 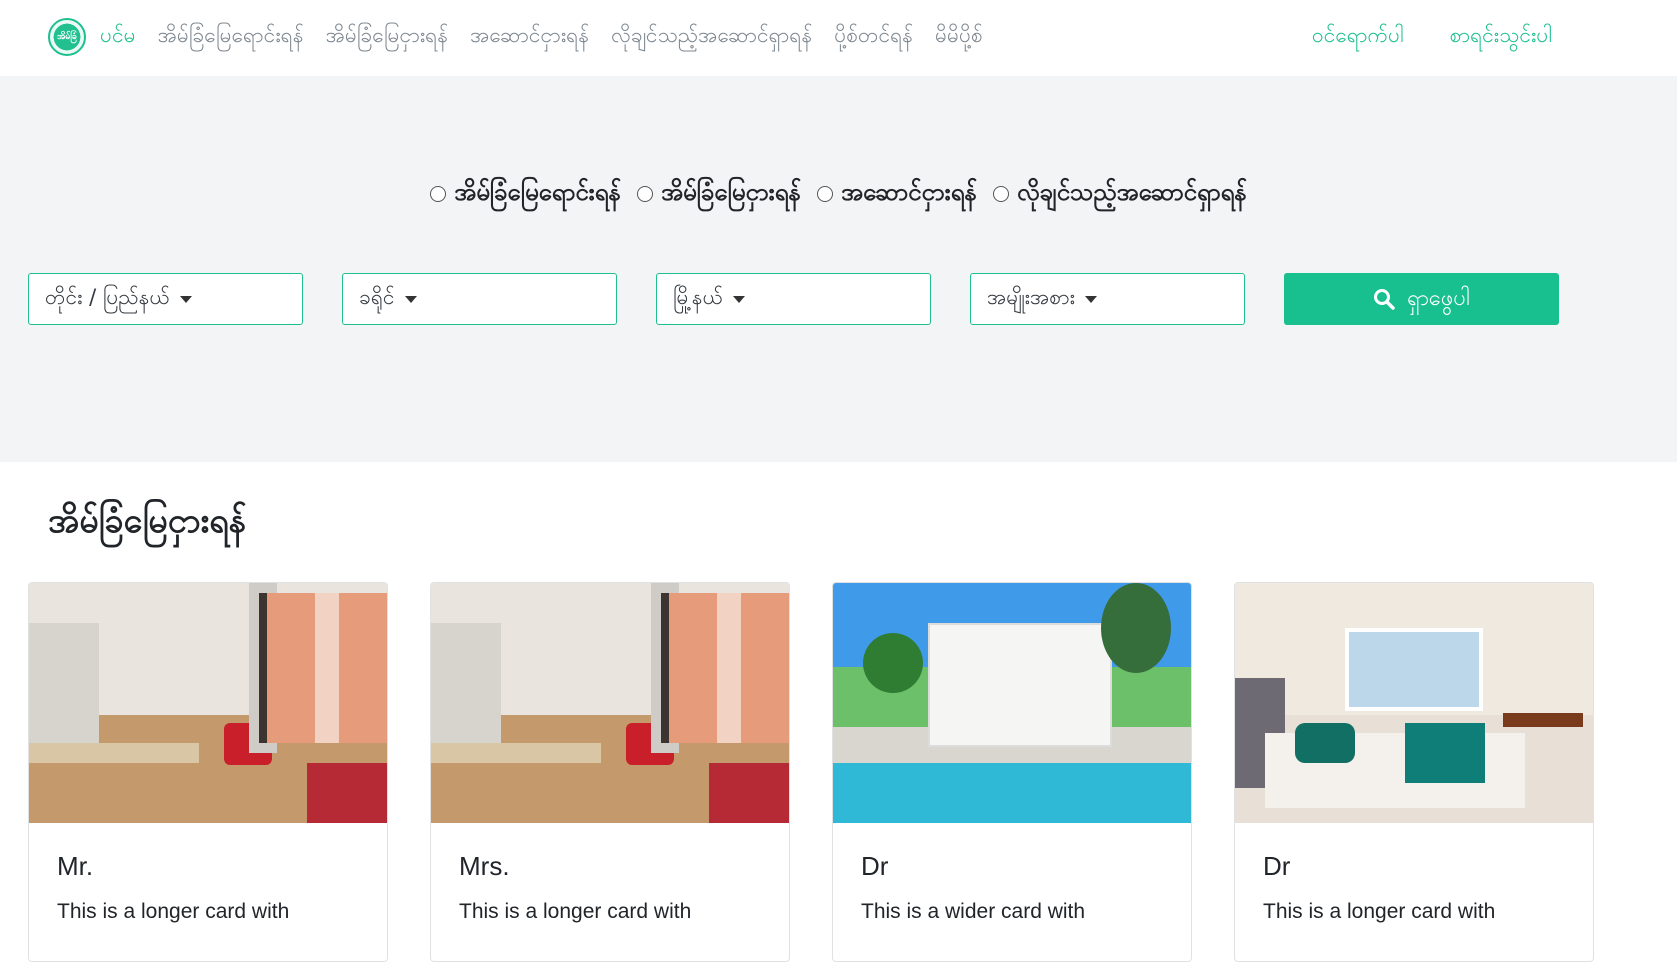 I want to click on select-label: မြို့နယ်, so click(x=698, y=296).